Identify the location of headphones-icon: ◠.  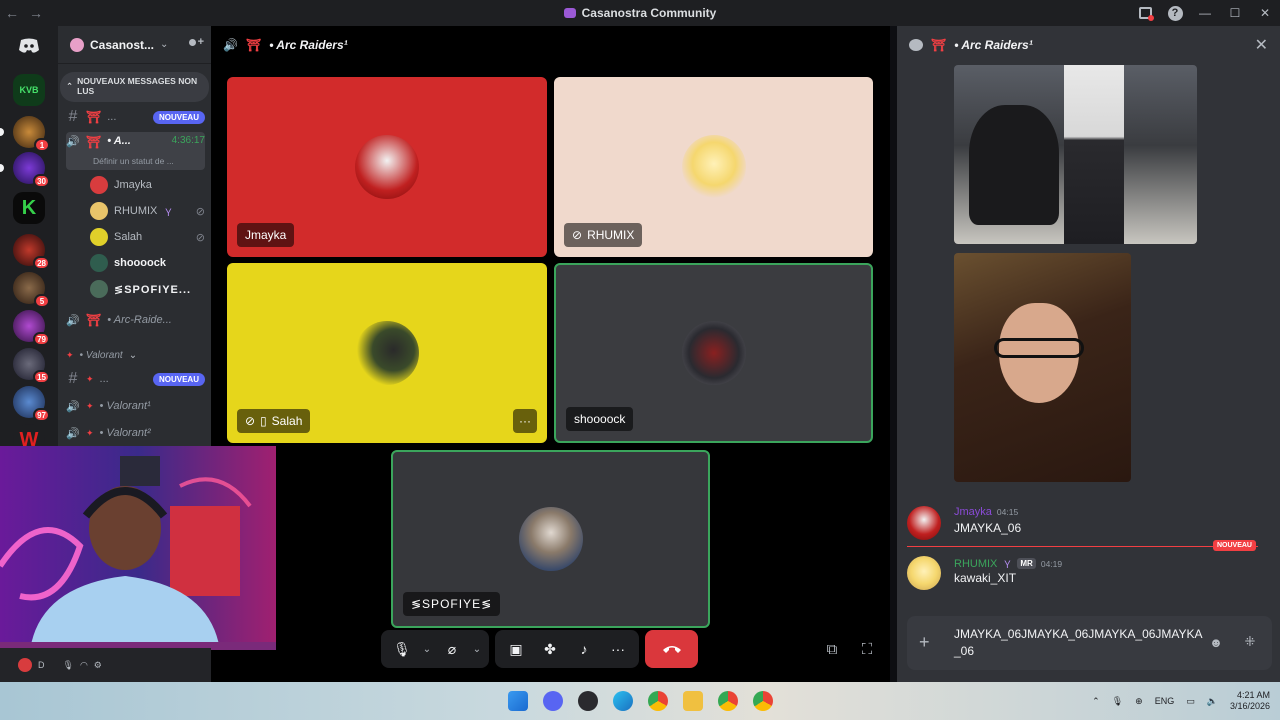
(84, 665).